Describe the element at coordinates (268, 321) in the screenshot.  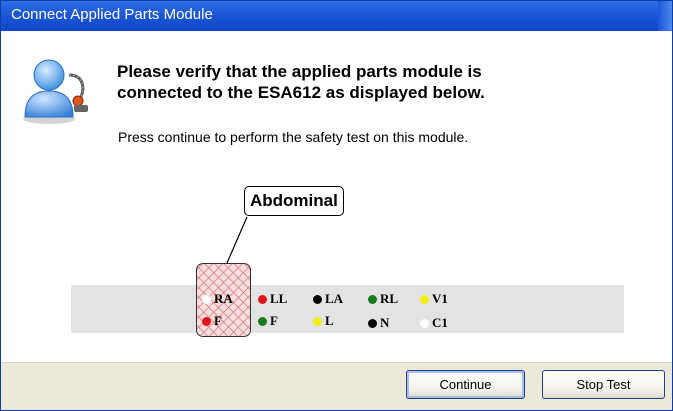
I see `lead-f-green: F` at that location.